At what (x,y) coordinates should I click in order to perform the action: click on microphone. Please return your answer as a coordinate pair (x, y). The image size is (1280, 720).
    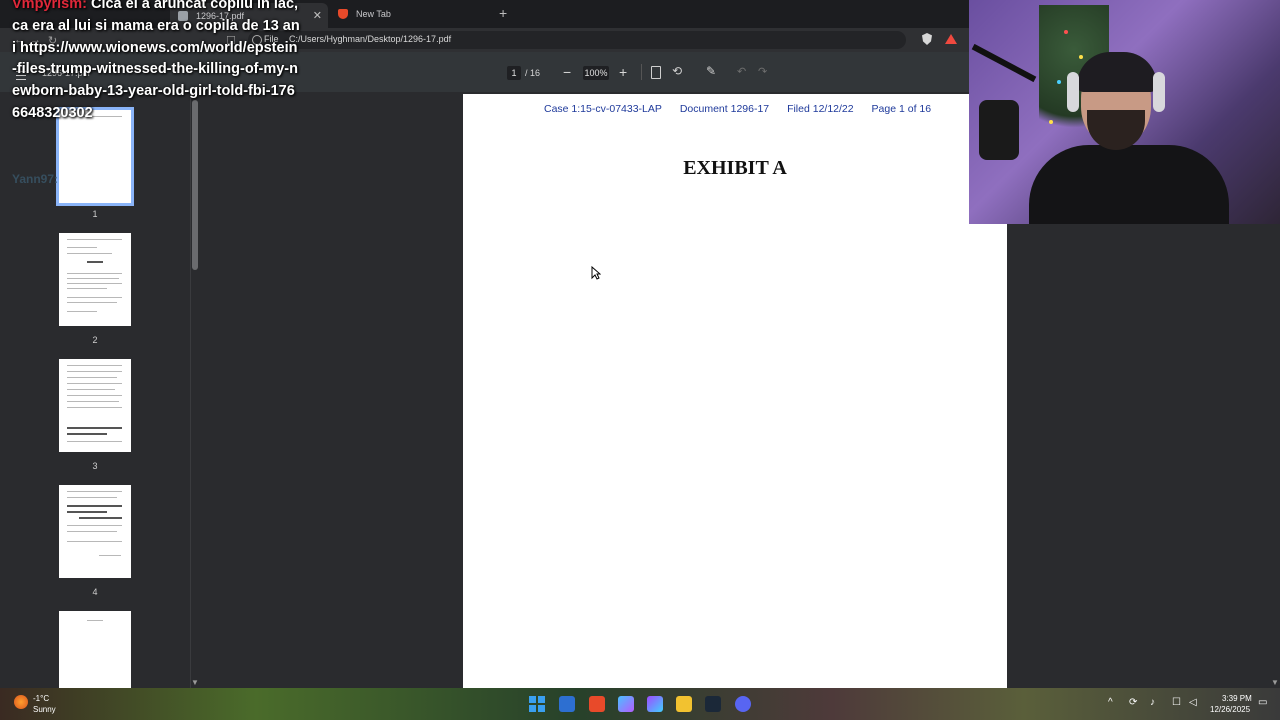
    Looking at the image, I should click on (999, 130).